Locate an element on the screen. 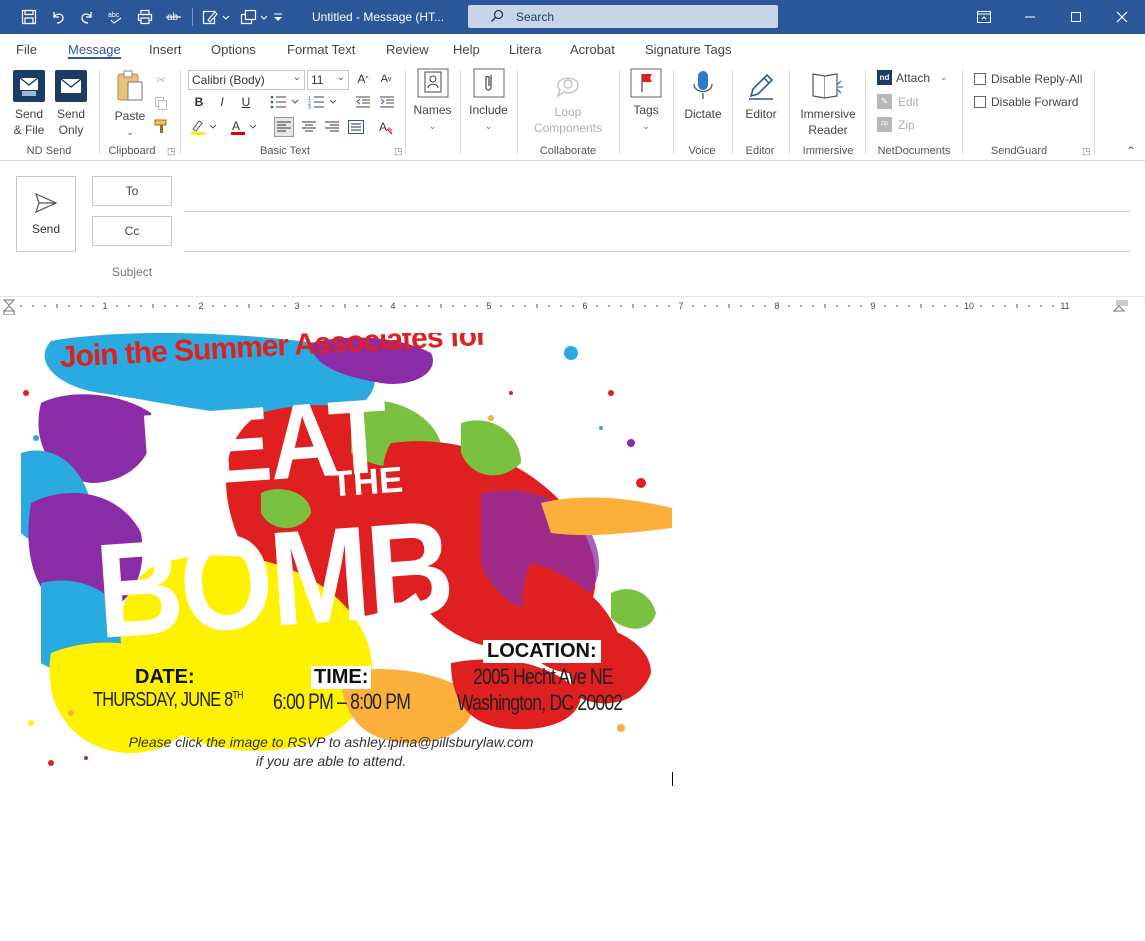 This screenshot has width=1145, height=941. paste-button: Paste ⌄ is located at coordinates (130, 105).